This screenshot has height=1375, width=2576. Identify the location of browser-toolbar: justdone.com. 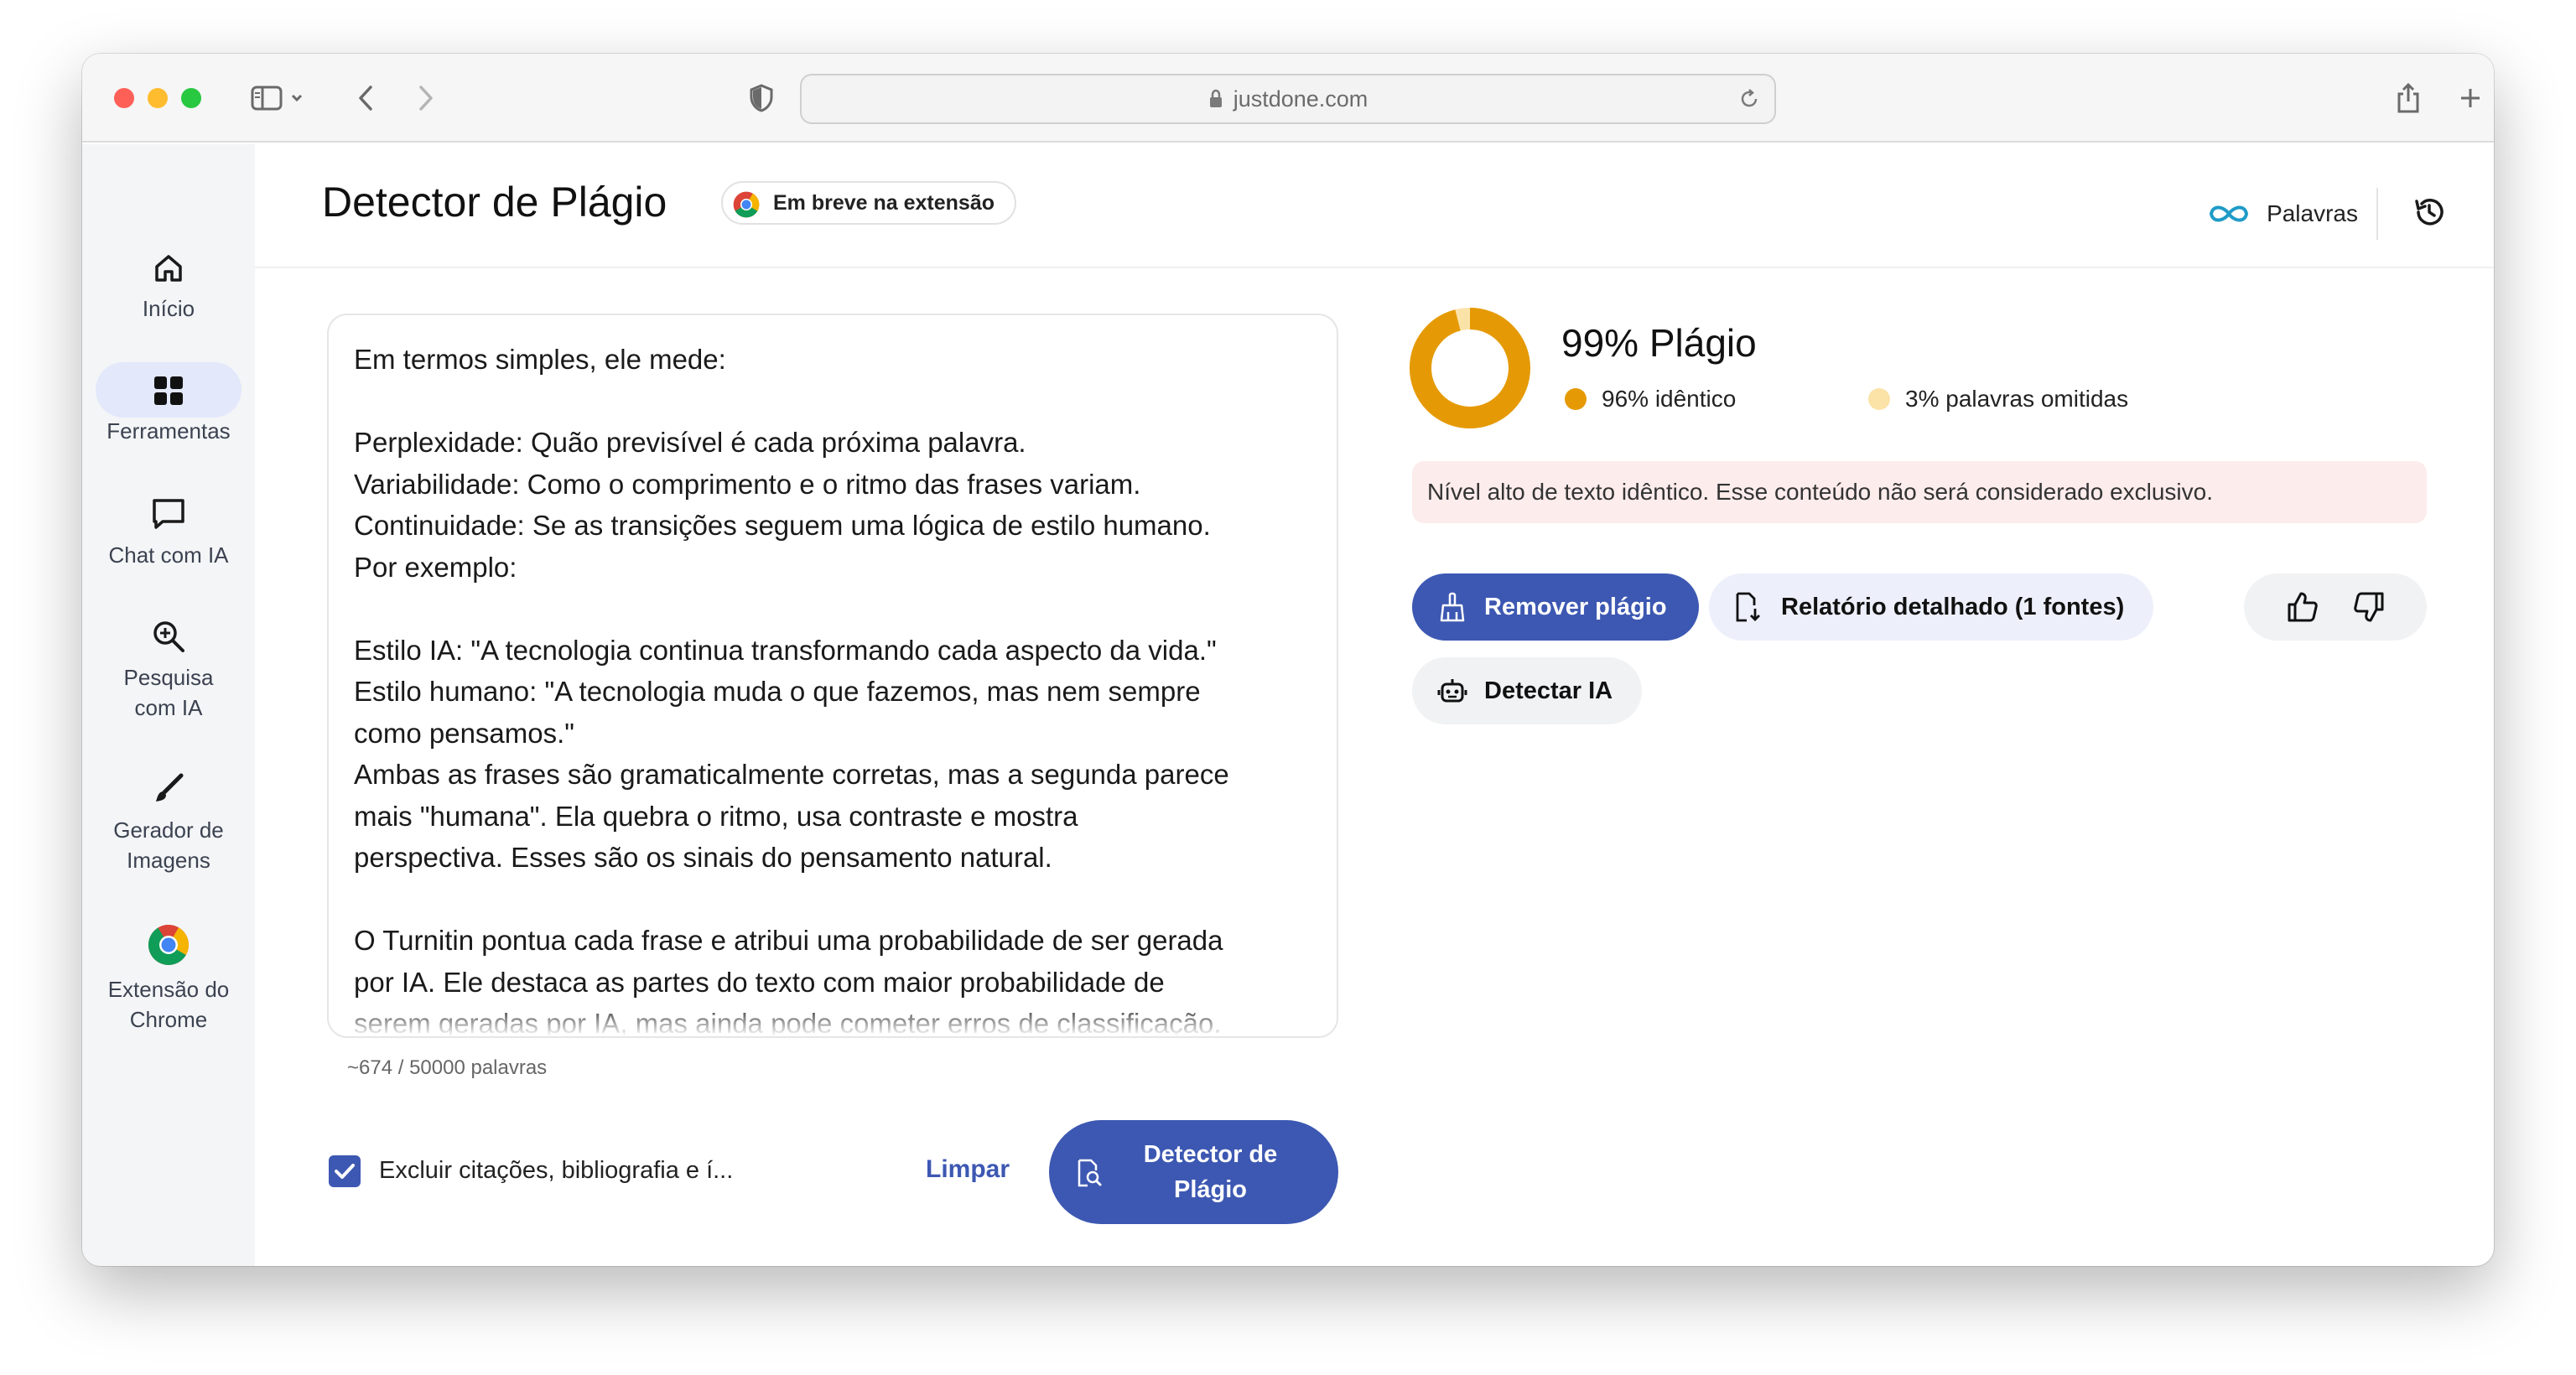
(1288, 98).